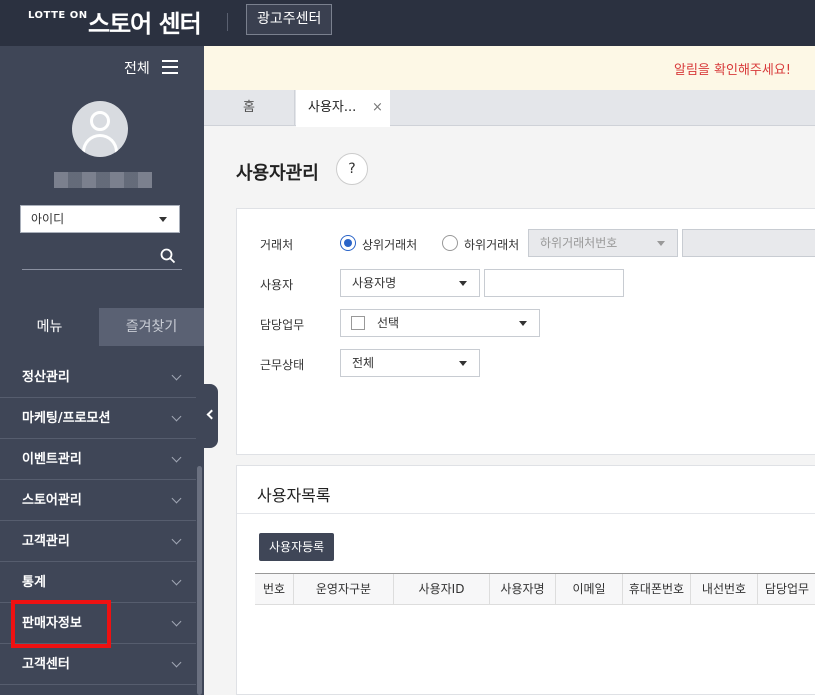 The image size is (815, 695). What do you see at coordinates (554, 283) in the screenshot?
I see `user-search-input` at bounding box center [554, 283].